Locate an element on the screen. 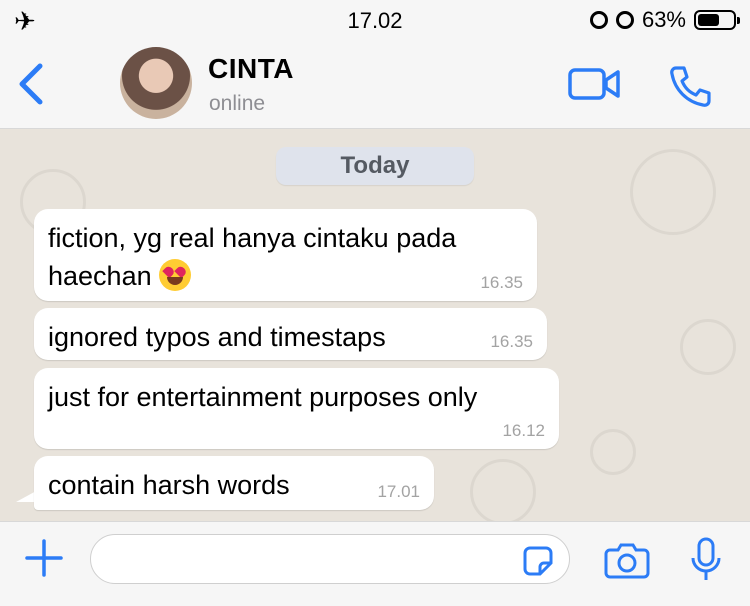  contact-name: CINTA is located at coordinates (251, 69).